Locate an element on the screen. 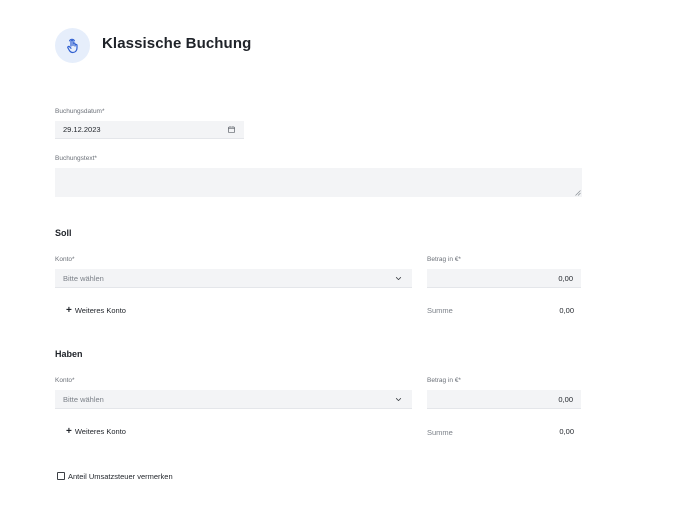  soll-amount-input: 0,00 is located at coordinates (504, 278).